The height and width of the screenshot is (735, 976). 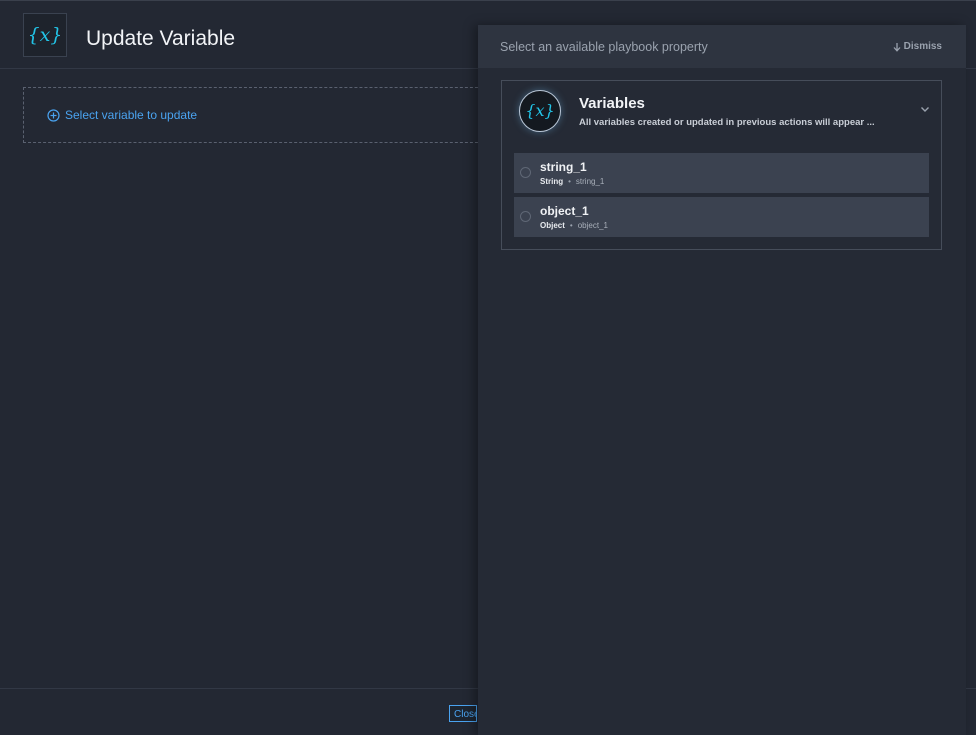 What do you see at coordinates (721, 217) in the screenshot?
I see `variable-option-object-1: object_1 Object • object_1` at bounding box center [721, 217].